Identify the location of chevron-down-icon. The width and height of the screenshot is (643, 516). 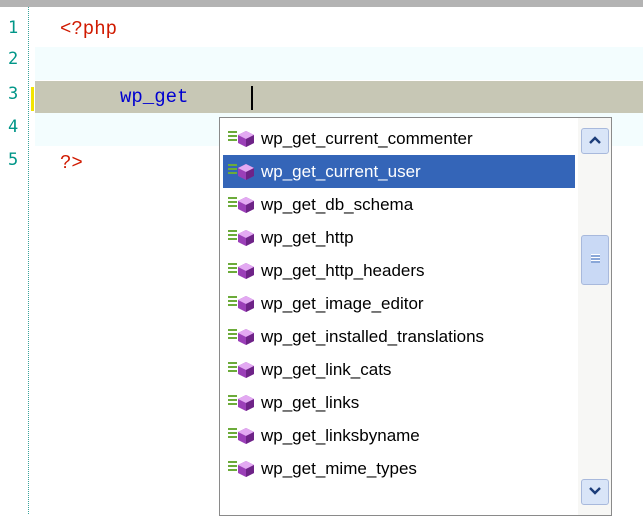
(595, 491).